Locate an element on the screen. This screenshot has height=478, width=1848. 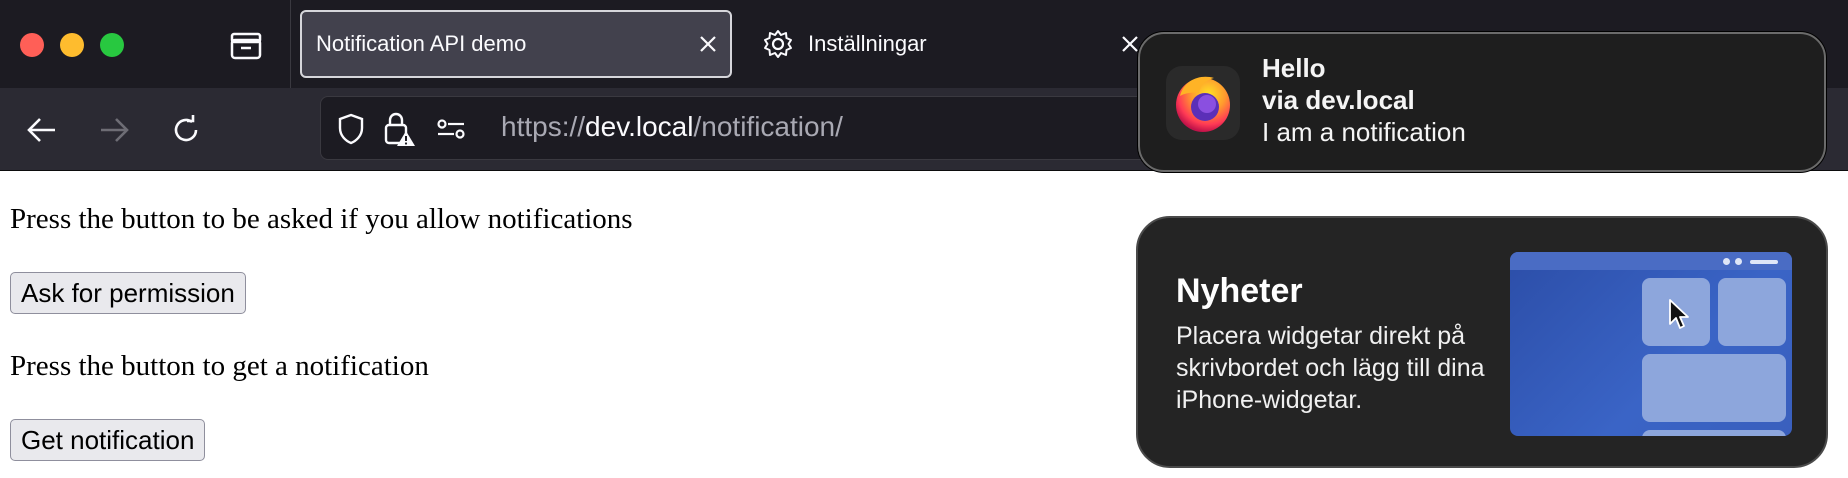
close-icon is located at coordinates (708, 44).